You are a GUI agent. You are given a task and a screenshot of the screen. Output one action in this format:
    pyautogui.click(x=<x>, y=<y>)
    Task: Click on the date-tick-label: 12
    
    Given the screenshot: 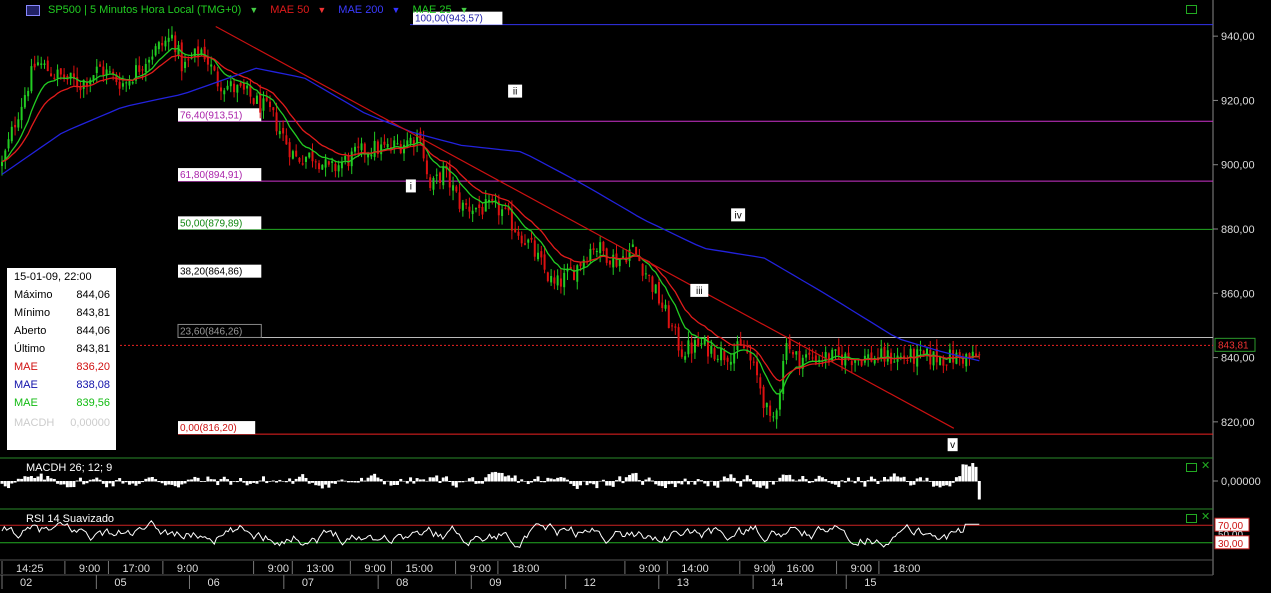 What is the action you would take?
    pyautogui.click(x=590, y=583)
    